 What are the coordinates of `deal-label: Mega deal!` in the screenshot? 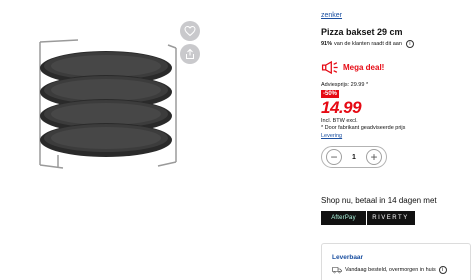 It's located at (364, 67).